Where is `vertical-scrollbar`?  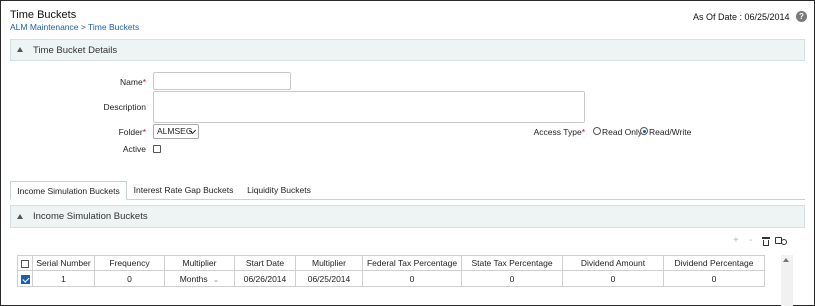 vertical-scrollbar is located at coordinates (787, 280).